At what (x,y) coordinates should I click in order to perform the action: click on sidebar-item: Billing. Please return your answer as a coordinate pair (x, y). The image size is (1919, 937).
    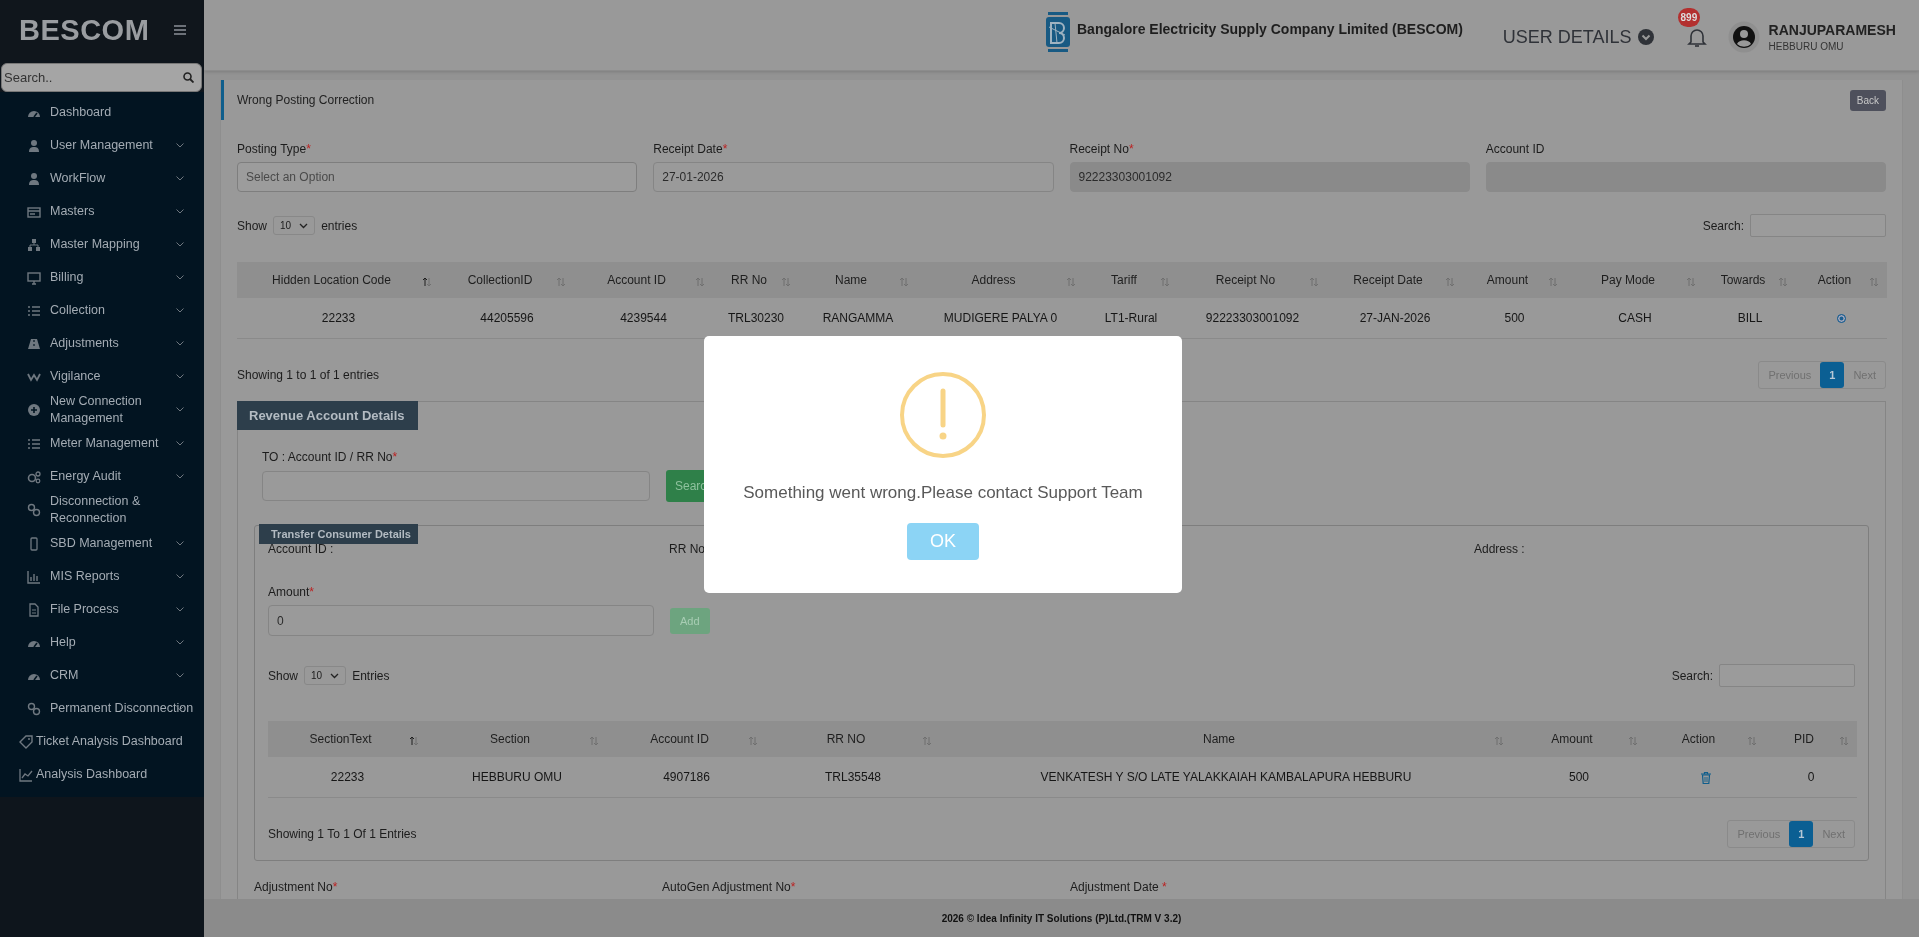
    Looking at the image, I should click on (102, 277).